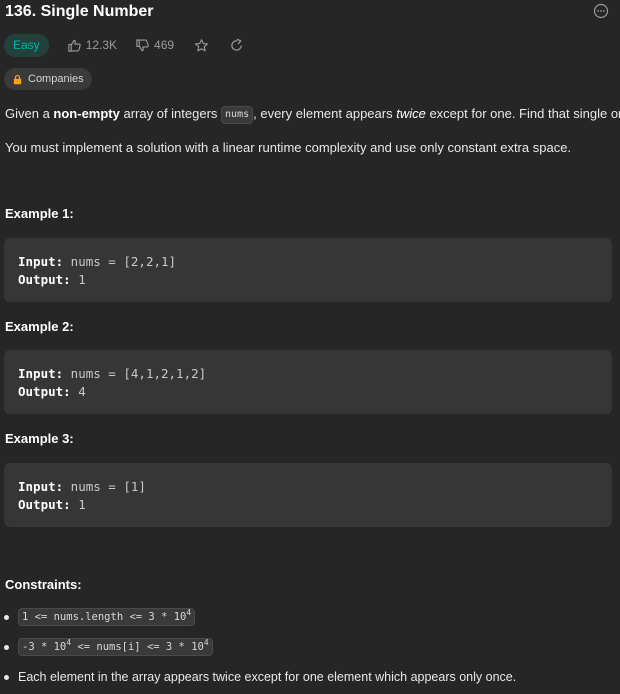 This screenshot has height=694, width=620. Describe the element at coordinates (43, 584) in the screenshot. I see `constraints-title: Constraints:` at that location.